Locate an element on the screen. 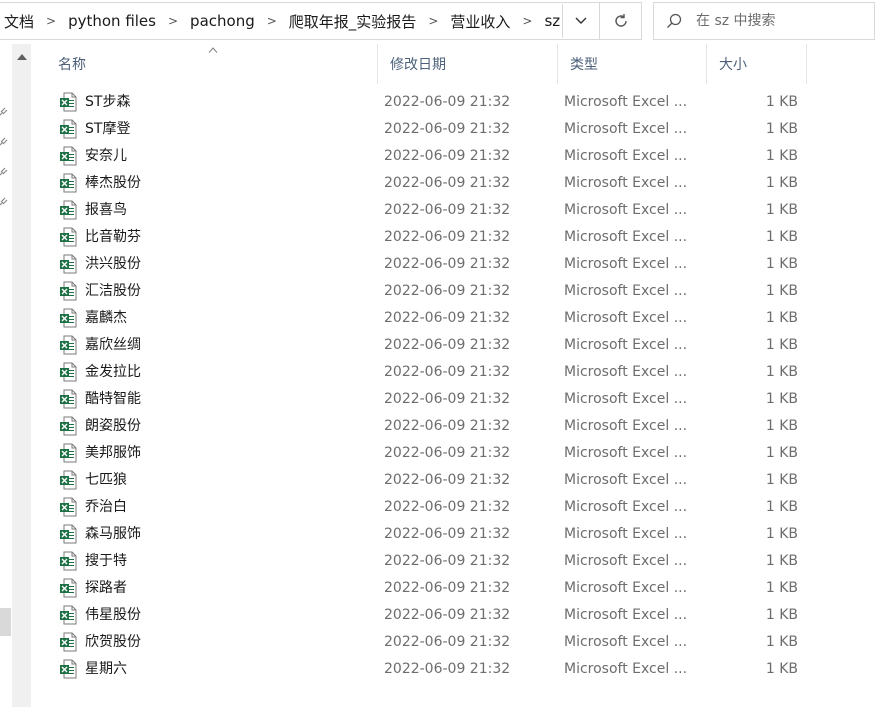 Image resolution: width=885 pixels, height=707 pixels. file-name: 金发拉比 is located at coordinates (113, 372).